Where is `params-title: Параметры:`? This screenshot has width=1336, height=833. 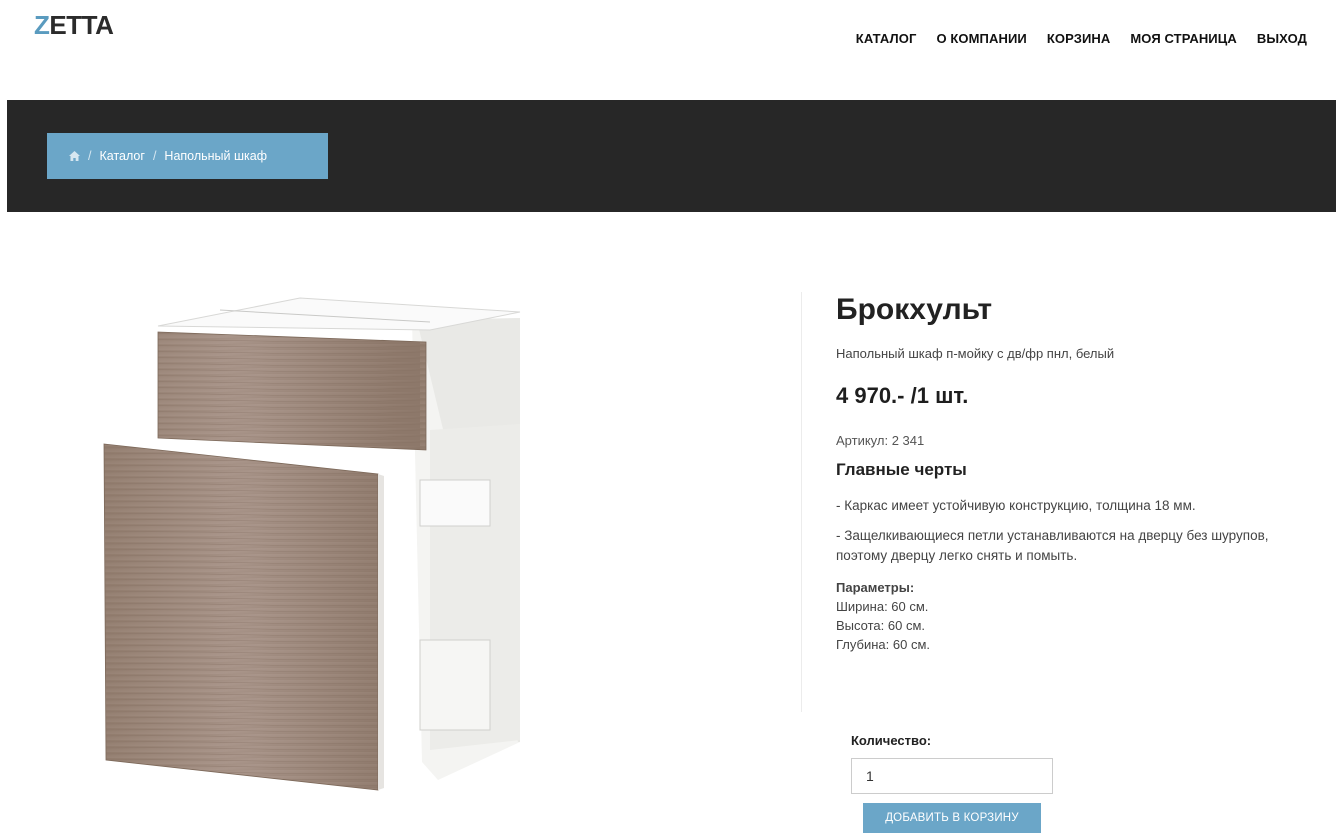 params-title: Параметры: is located at coordinates (875, 587).